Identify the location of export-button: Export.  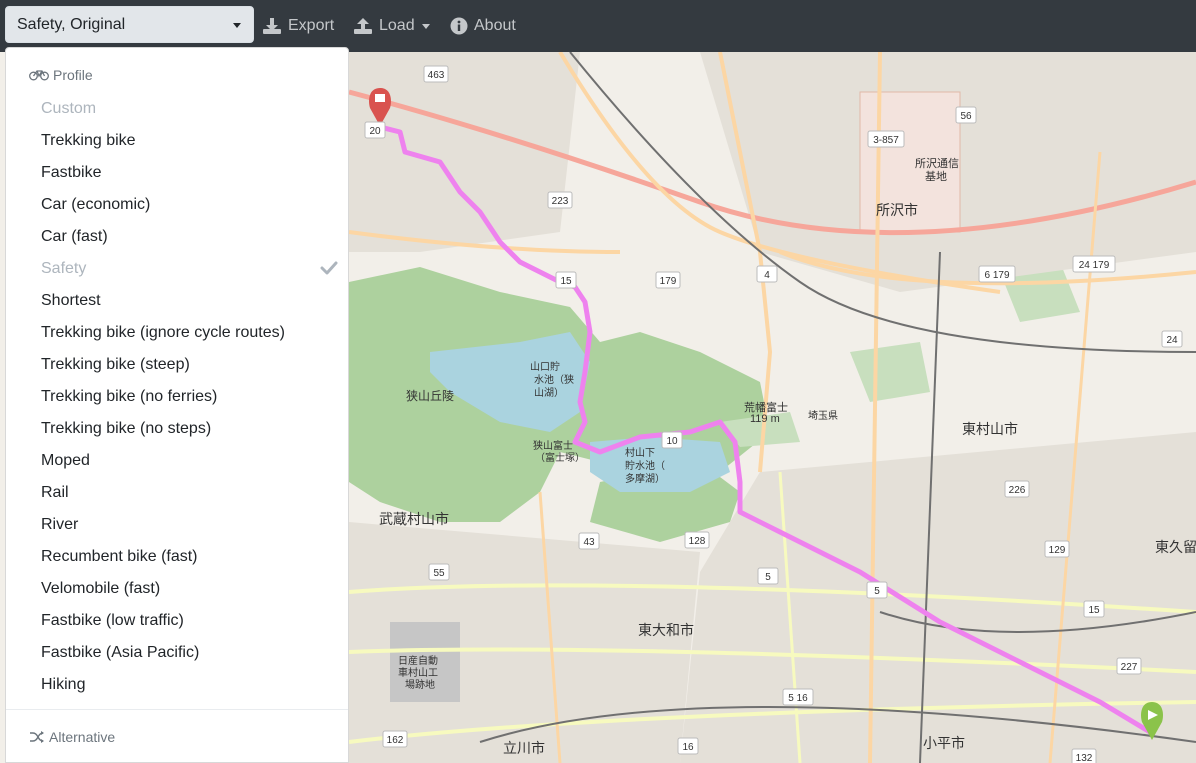
(298, 26).